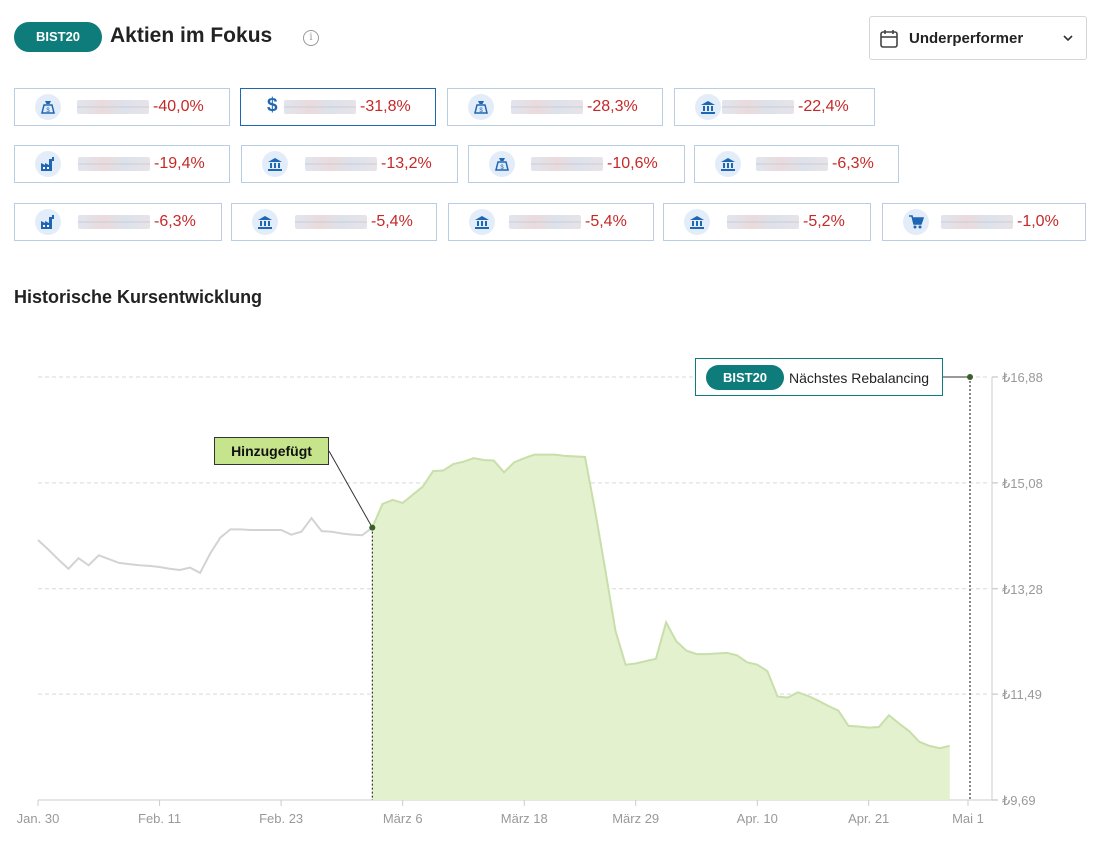  I want to click on stock-chip: -1,0%, so click(984, 222).